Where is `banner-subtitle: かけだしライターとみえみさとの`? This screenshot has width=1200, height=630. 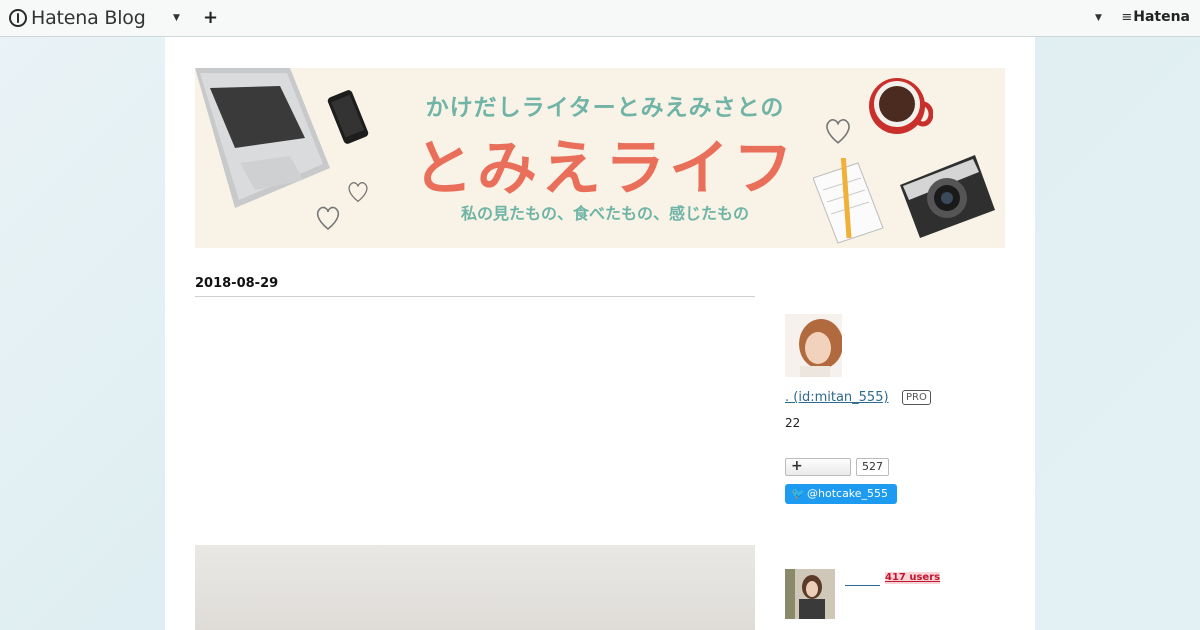
banner-subtitle: かけだしライターとみえみさとの is located at coordinates (605, 108).